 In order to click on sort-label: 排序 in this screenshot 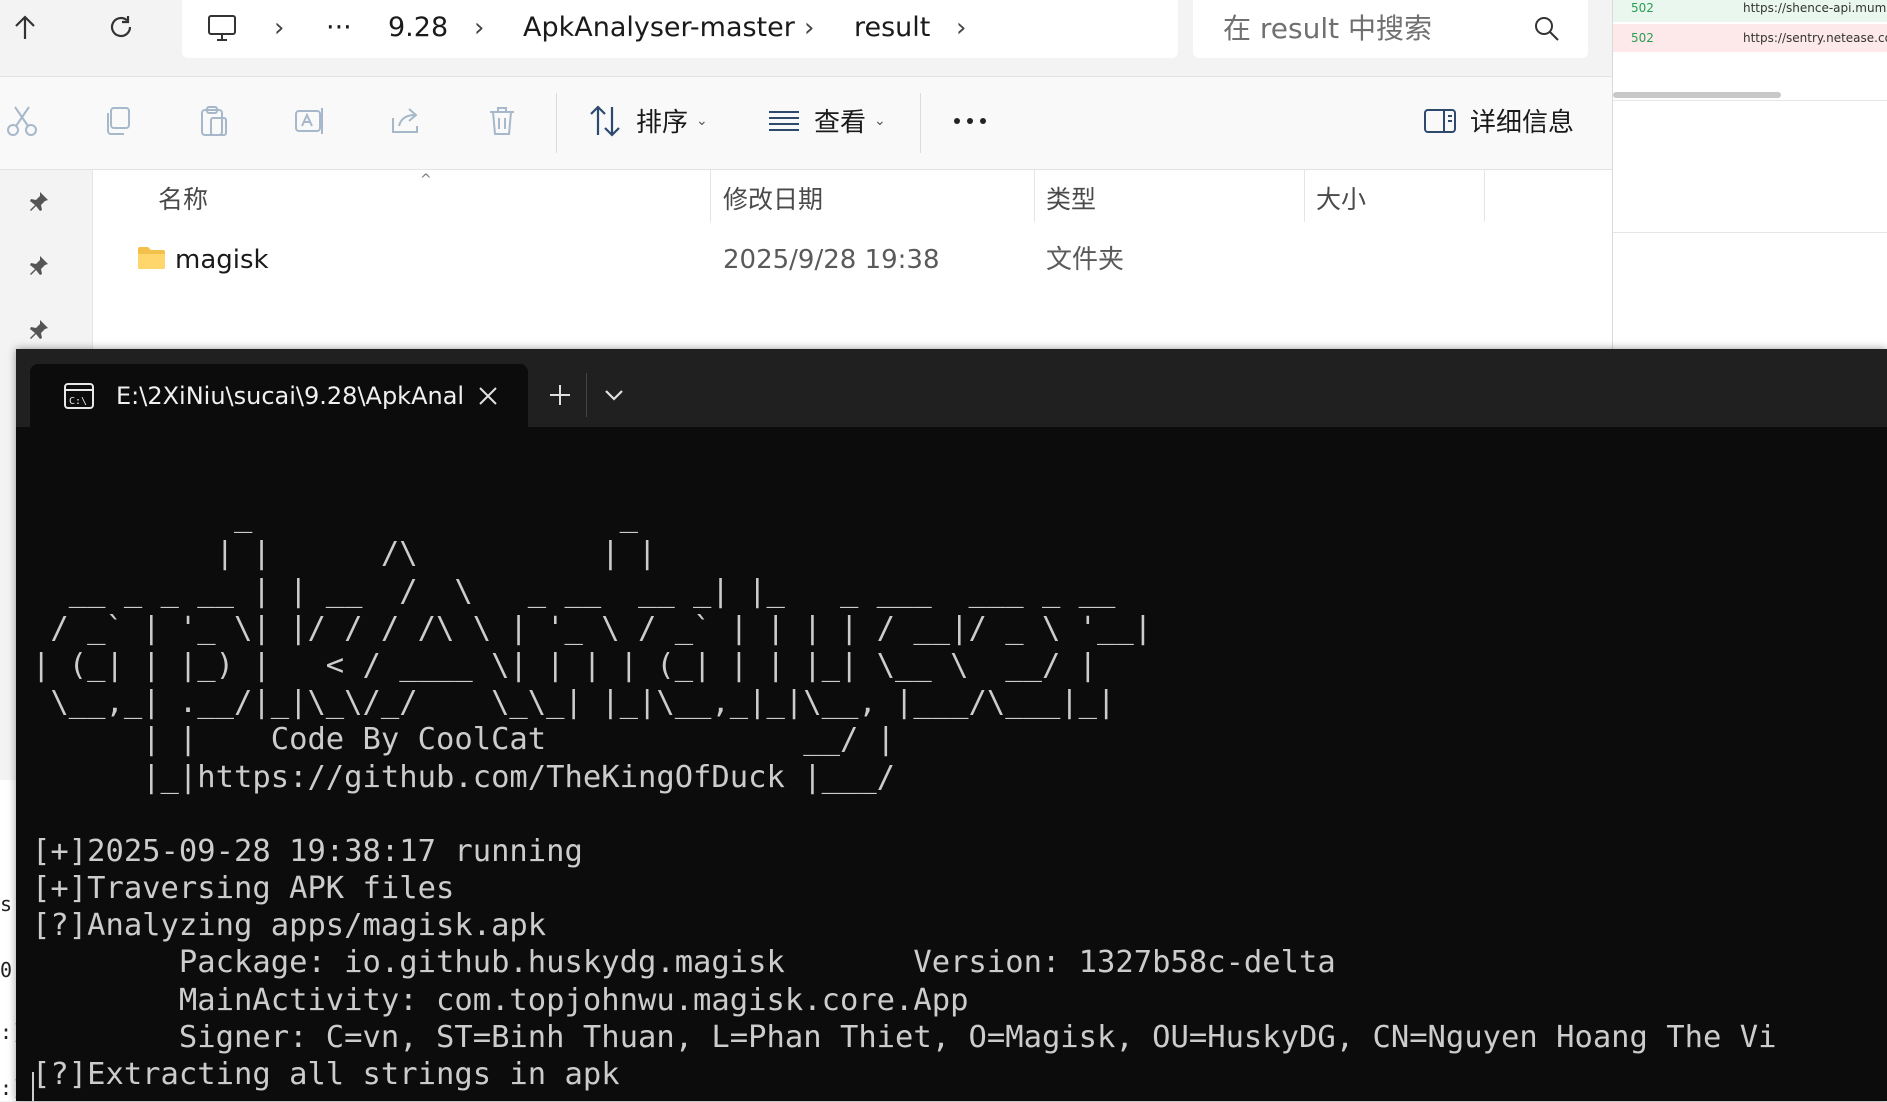, I will do `click(662, 123)`.